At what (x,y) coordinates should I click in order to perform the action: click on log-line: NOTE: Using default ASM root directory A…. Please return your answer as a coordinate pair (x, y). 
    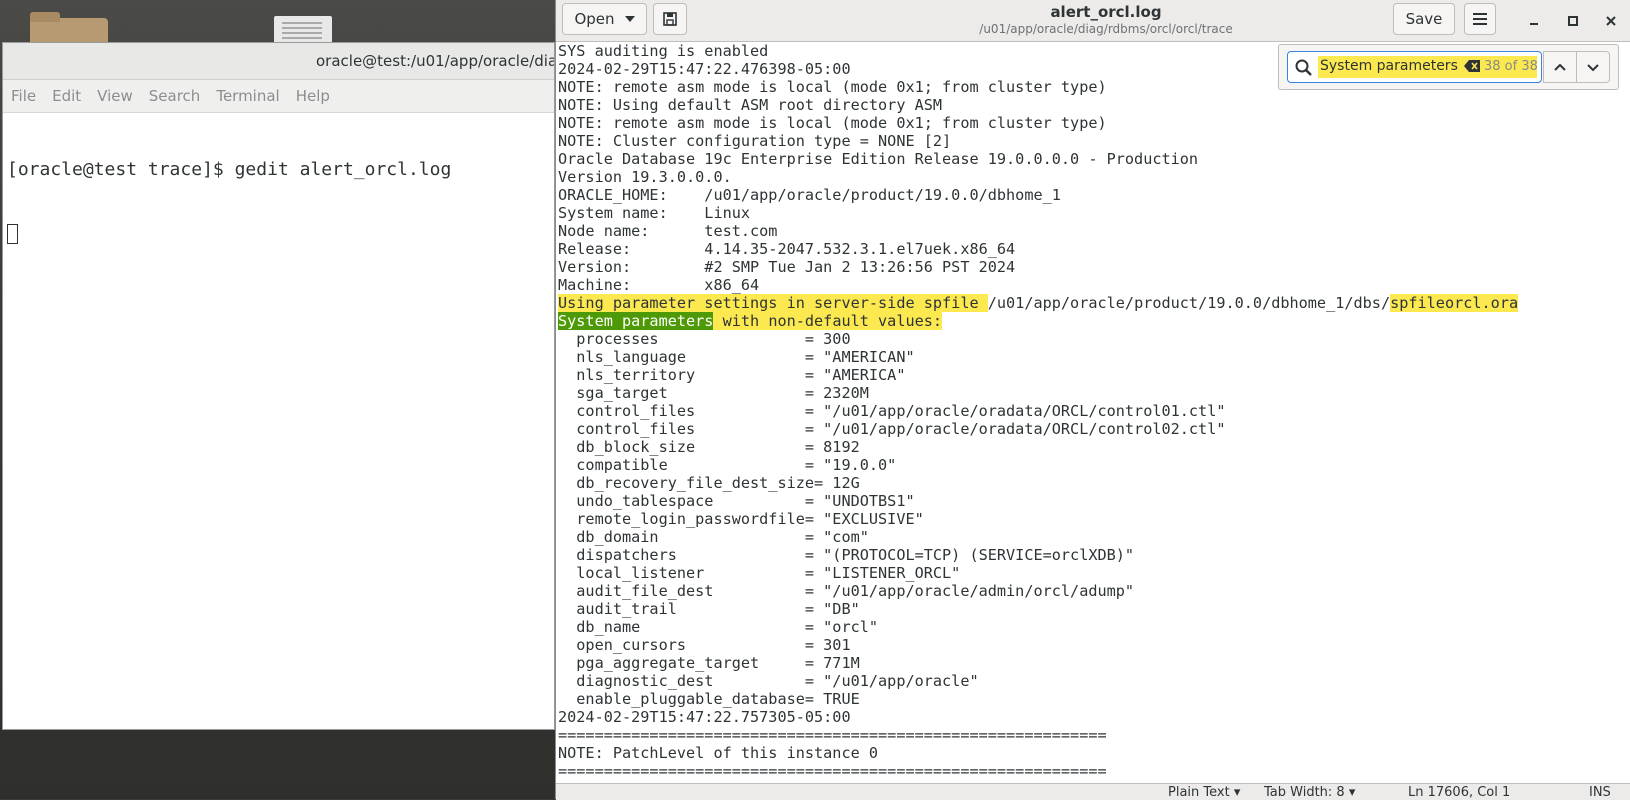
    Looking at the image, I should click on (750, 105).